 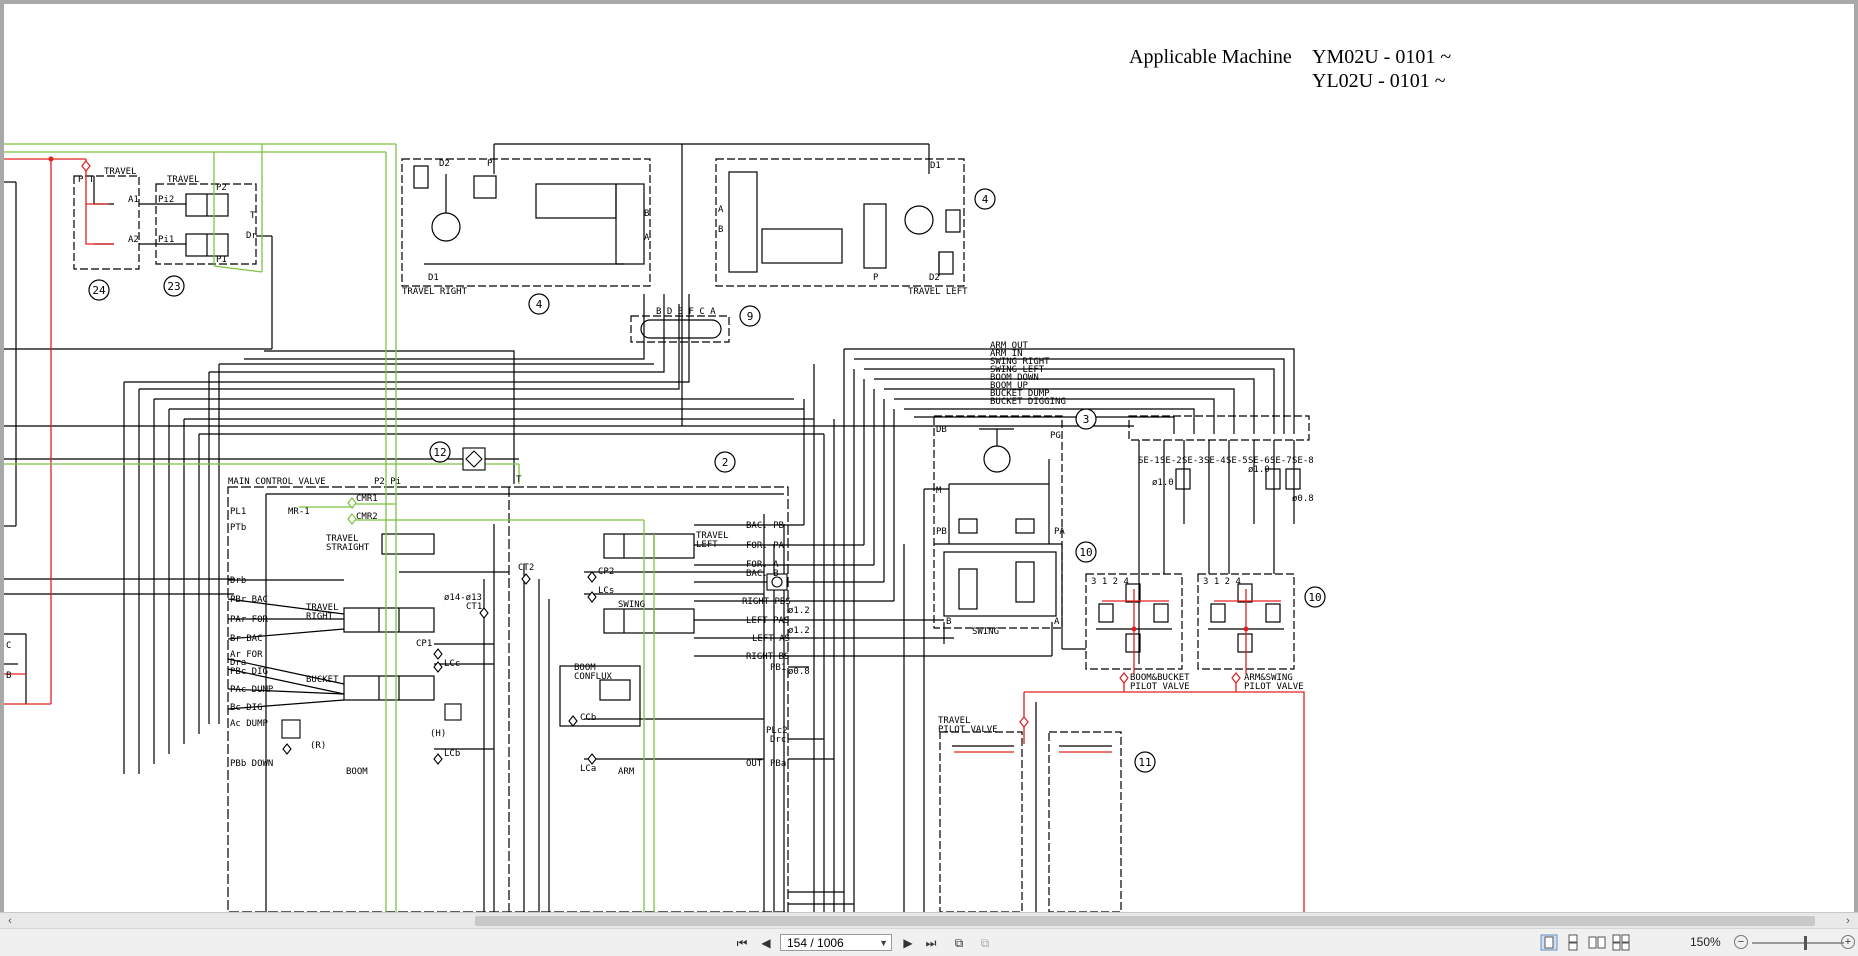 I want to click on label-p2-pi: P2 Pi, so click(x=387, y=482).